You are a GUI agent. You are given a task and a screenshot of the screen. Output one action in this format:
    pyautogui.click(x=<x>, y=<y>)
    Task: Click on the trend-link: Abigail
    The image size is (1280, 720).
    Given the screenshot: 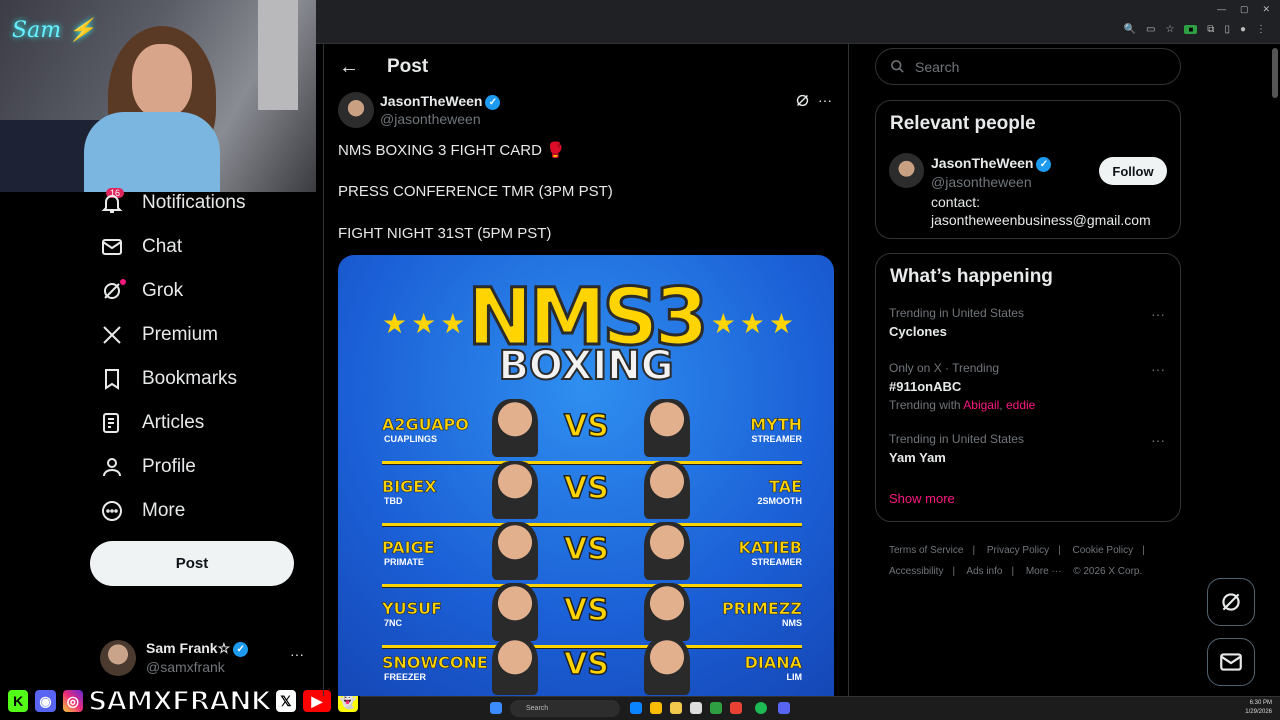 What is the action you would take?
    pyautogui.click(x=981, y=405)
    